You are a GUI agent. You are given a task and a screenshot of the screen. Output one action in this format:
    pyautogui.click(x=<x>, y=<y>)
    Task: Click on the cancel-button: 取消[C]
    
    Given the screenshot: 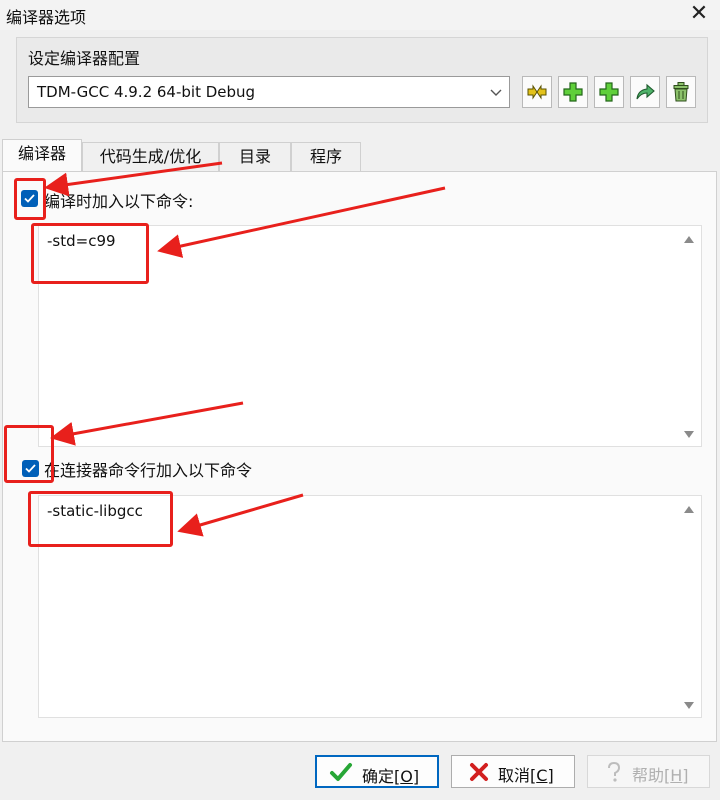 What is the action you would take?
    pyautogui.click(x=513, y=771)
    